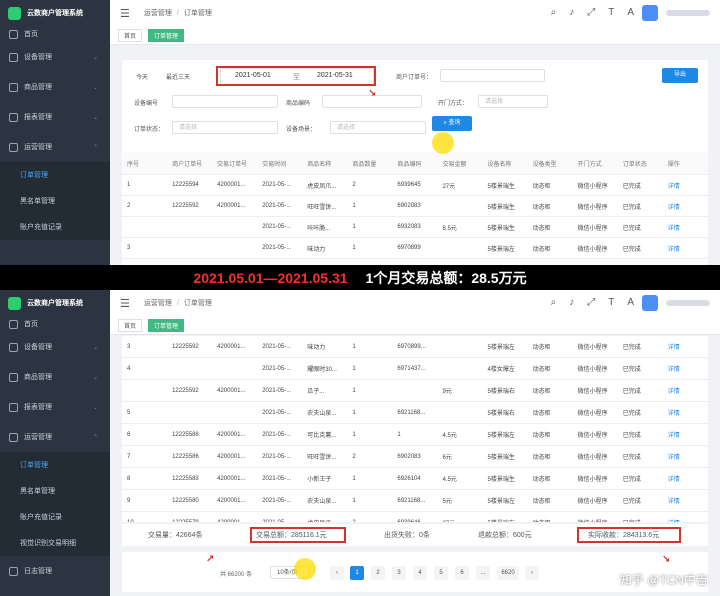 This screenshot has height=596, width=720. I want to click on export-button: 导出, so click(680, 75).